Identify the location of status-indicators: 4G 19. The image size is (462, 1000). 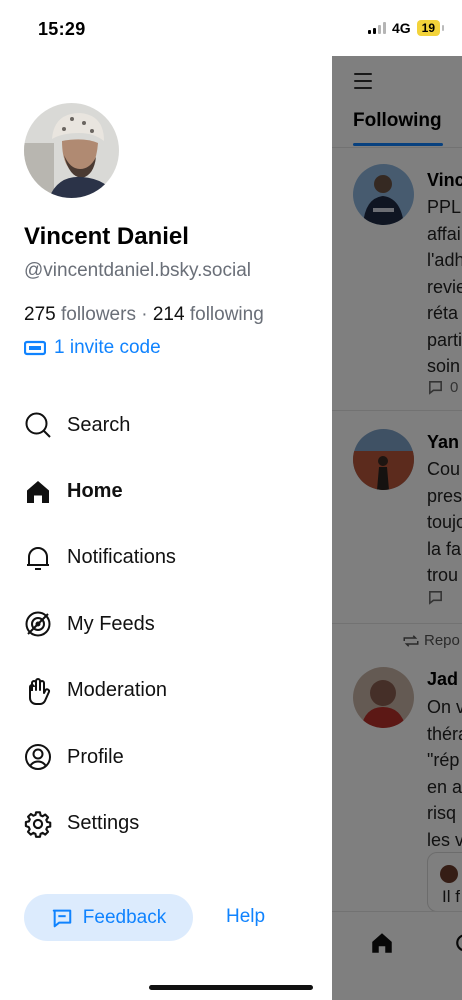
(406, 28).